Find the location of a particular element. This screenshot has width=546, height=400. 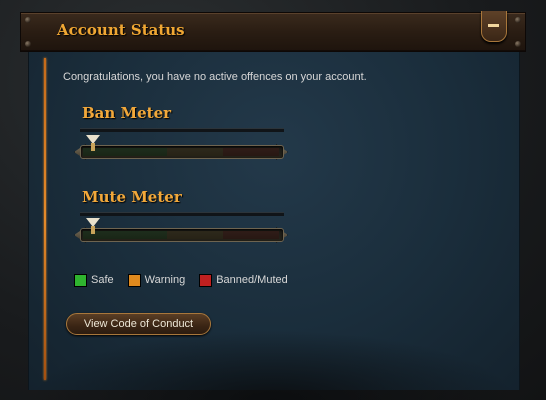

ban-meter-track is located at coordinates (182, 152).